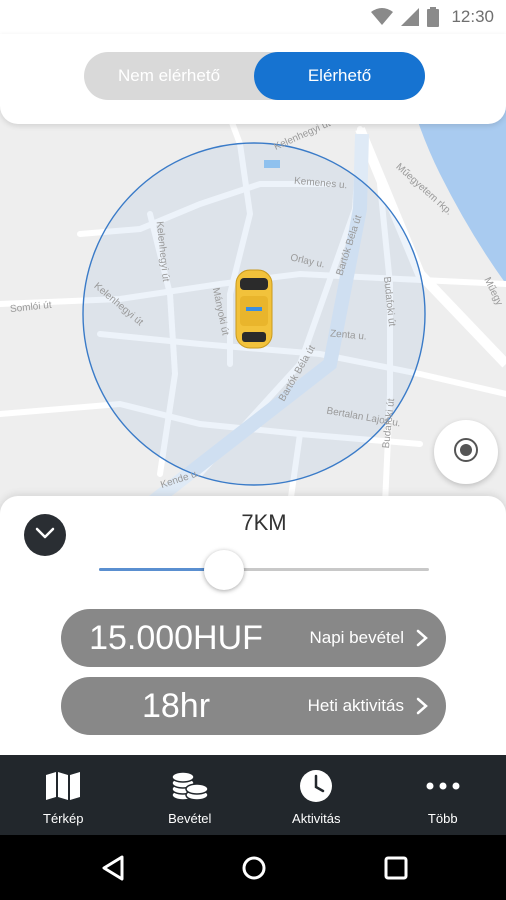  I want to click on home-icon, so click(254, 868).